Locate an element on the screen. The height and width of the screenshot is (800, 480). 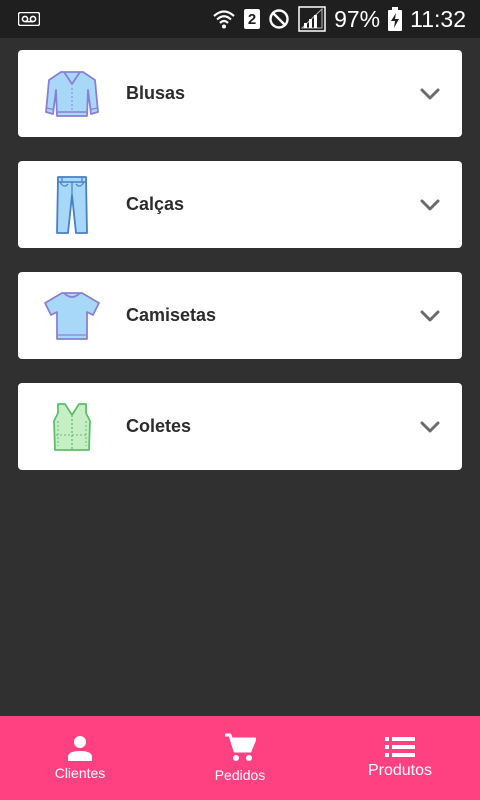
voicemail-icon is located at coordinates (29, 19).